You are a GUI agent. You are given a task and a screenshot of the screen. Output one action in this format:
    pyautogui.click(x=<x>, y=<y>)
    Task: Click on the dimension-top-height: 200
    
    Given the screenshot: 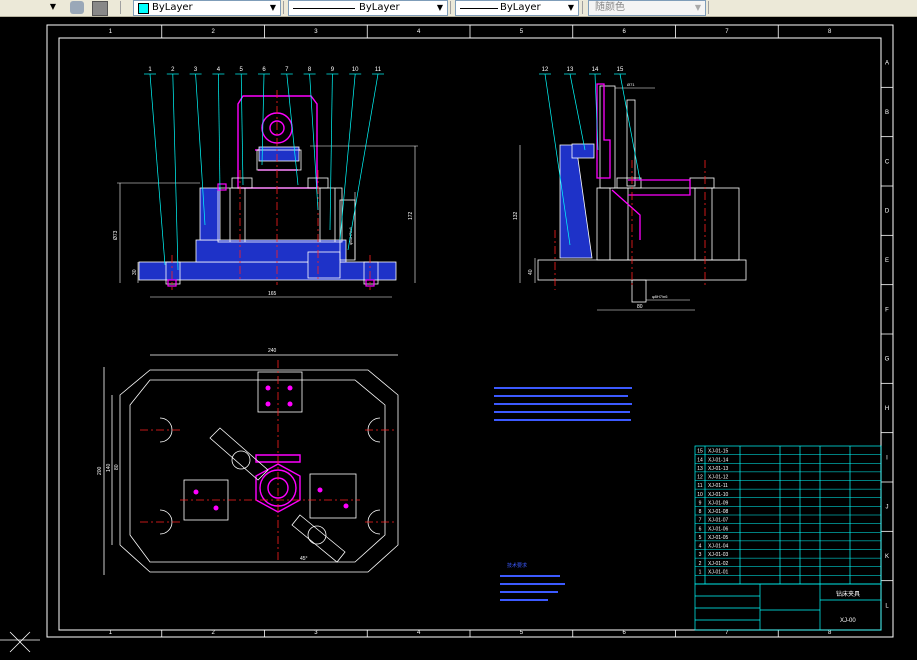 What is the action you would take?
    pyautogui.click(x=100, y=470)
    